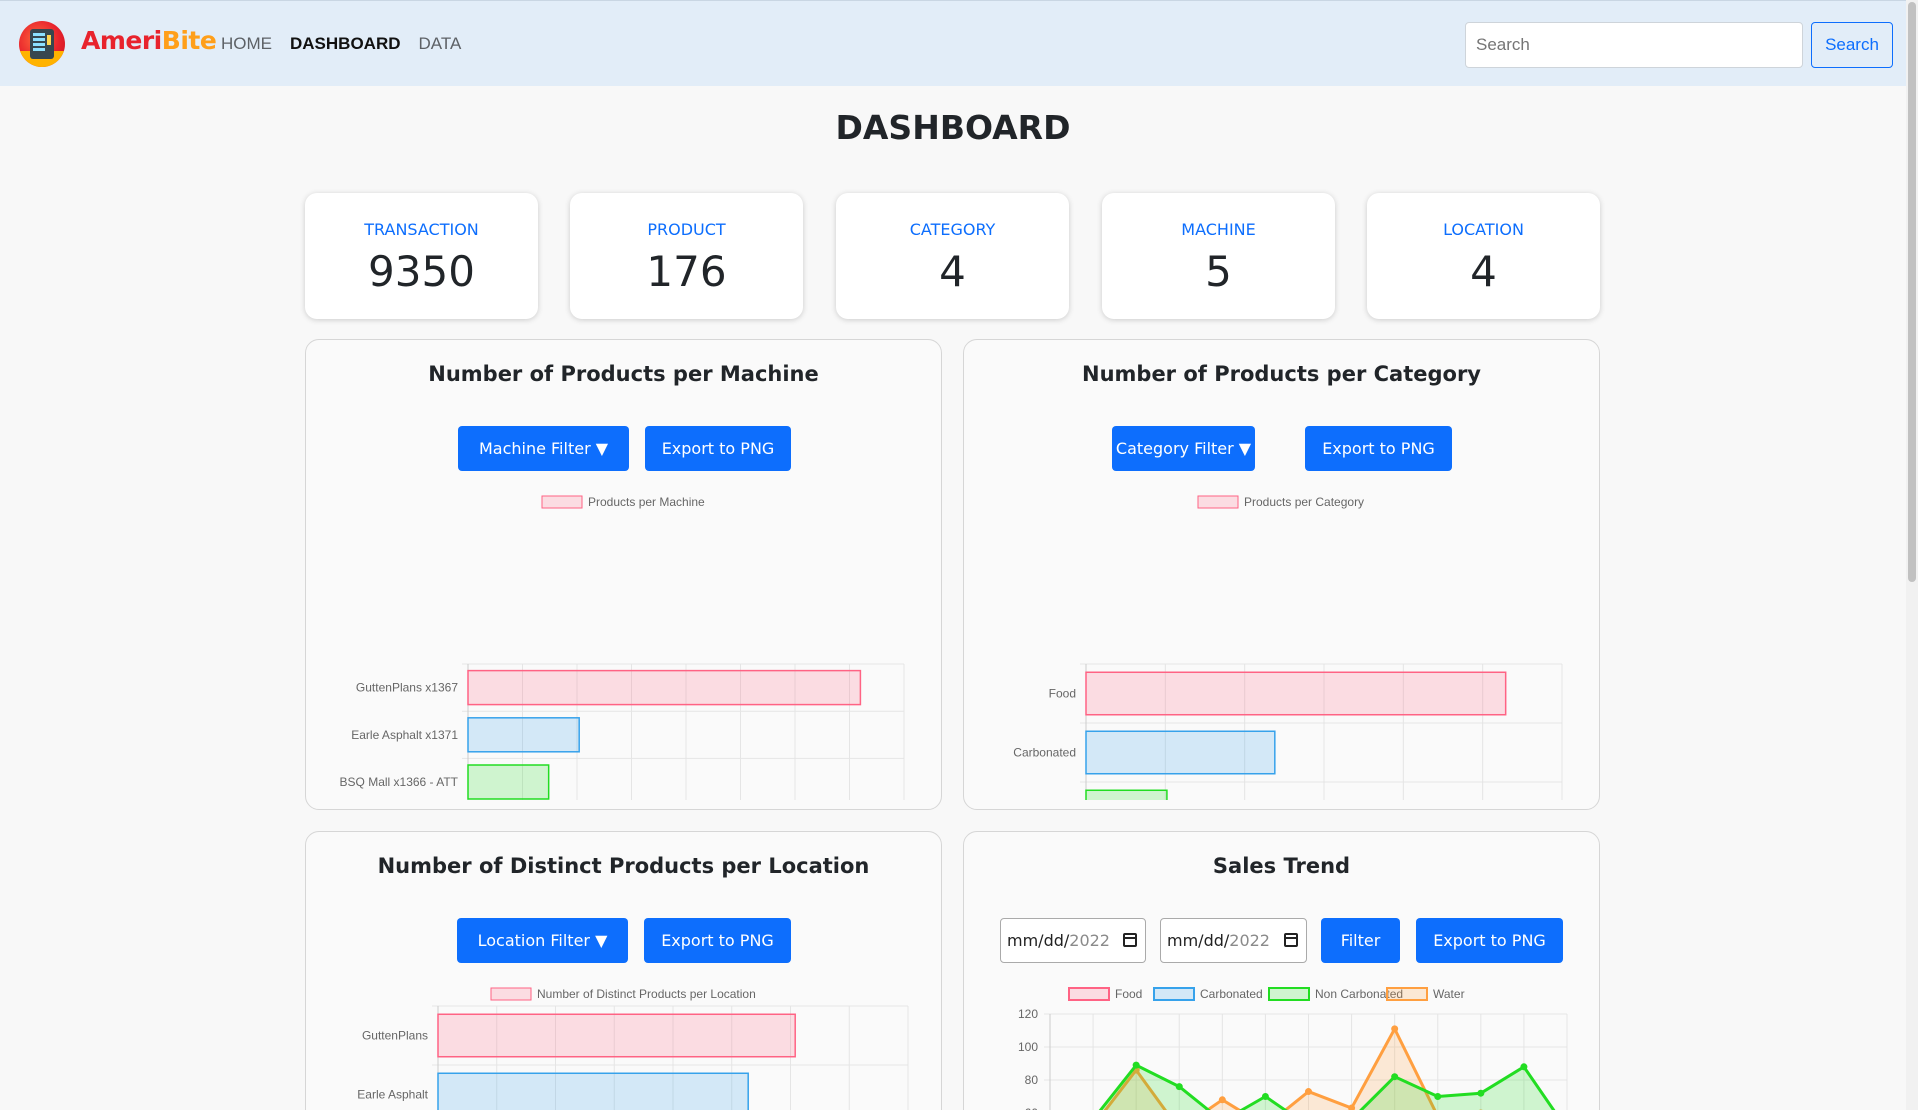  Describe the element at coordinates (395, 1036) in the screenshot. I see `y-tick-label: GuttenPlans` at that location.